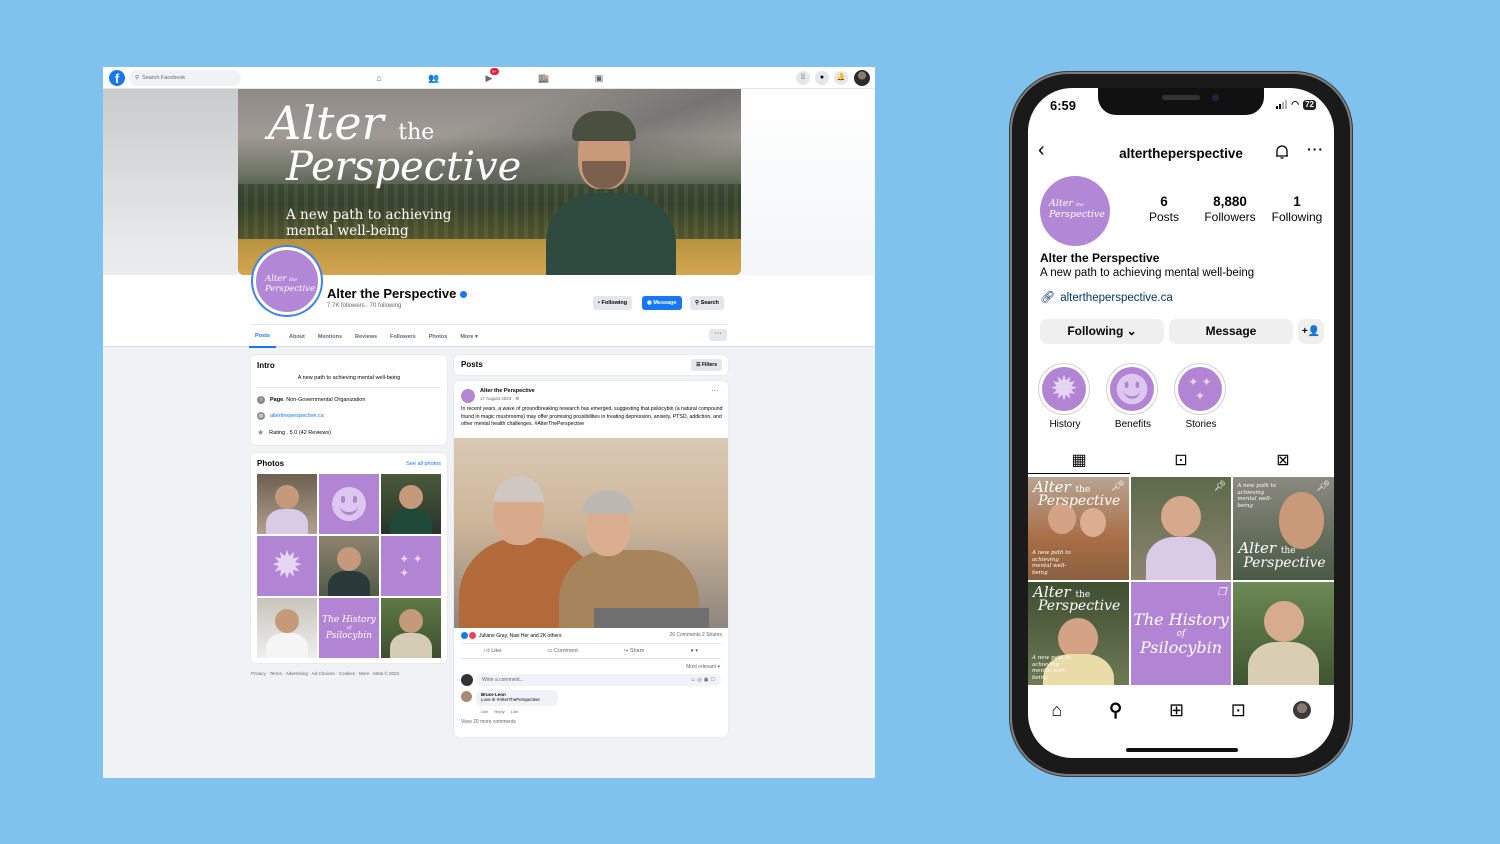 Image resolution: width=1500 pixels, height=844 pixels. What do you see at coordinates (1283, 633) in the screenshot?
I see `grid-post` at bounding box center [1283, 633].